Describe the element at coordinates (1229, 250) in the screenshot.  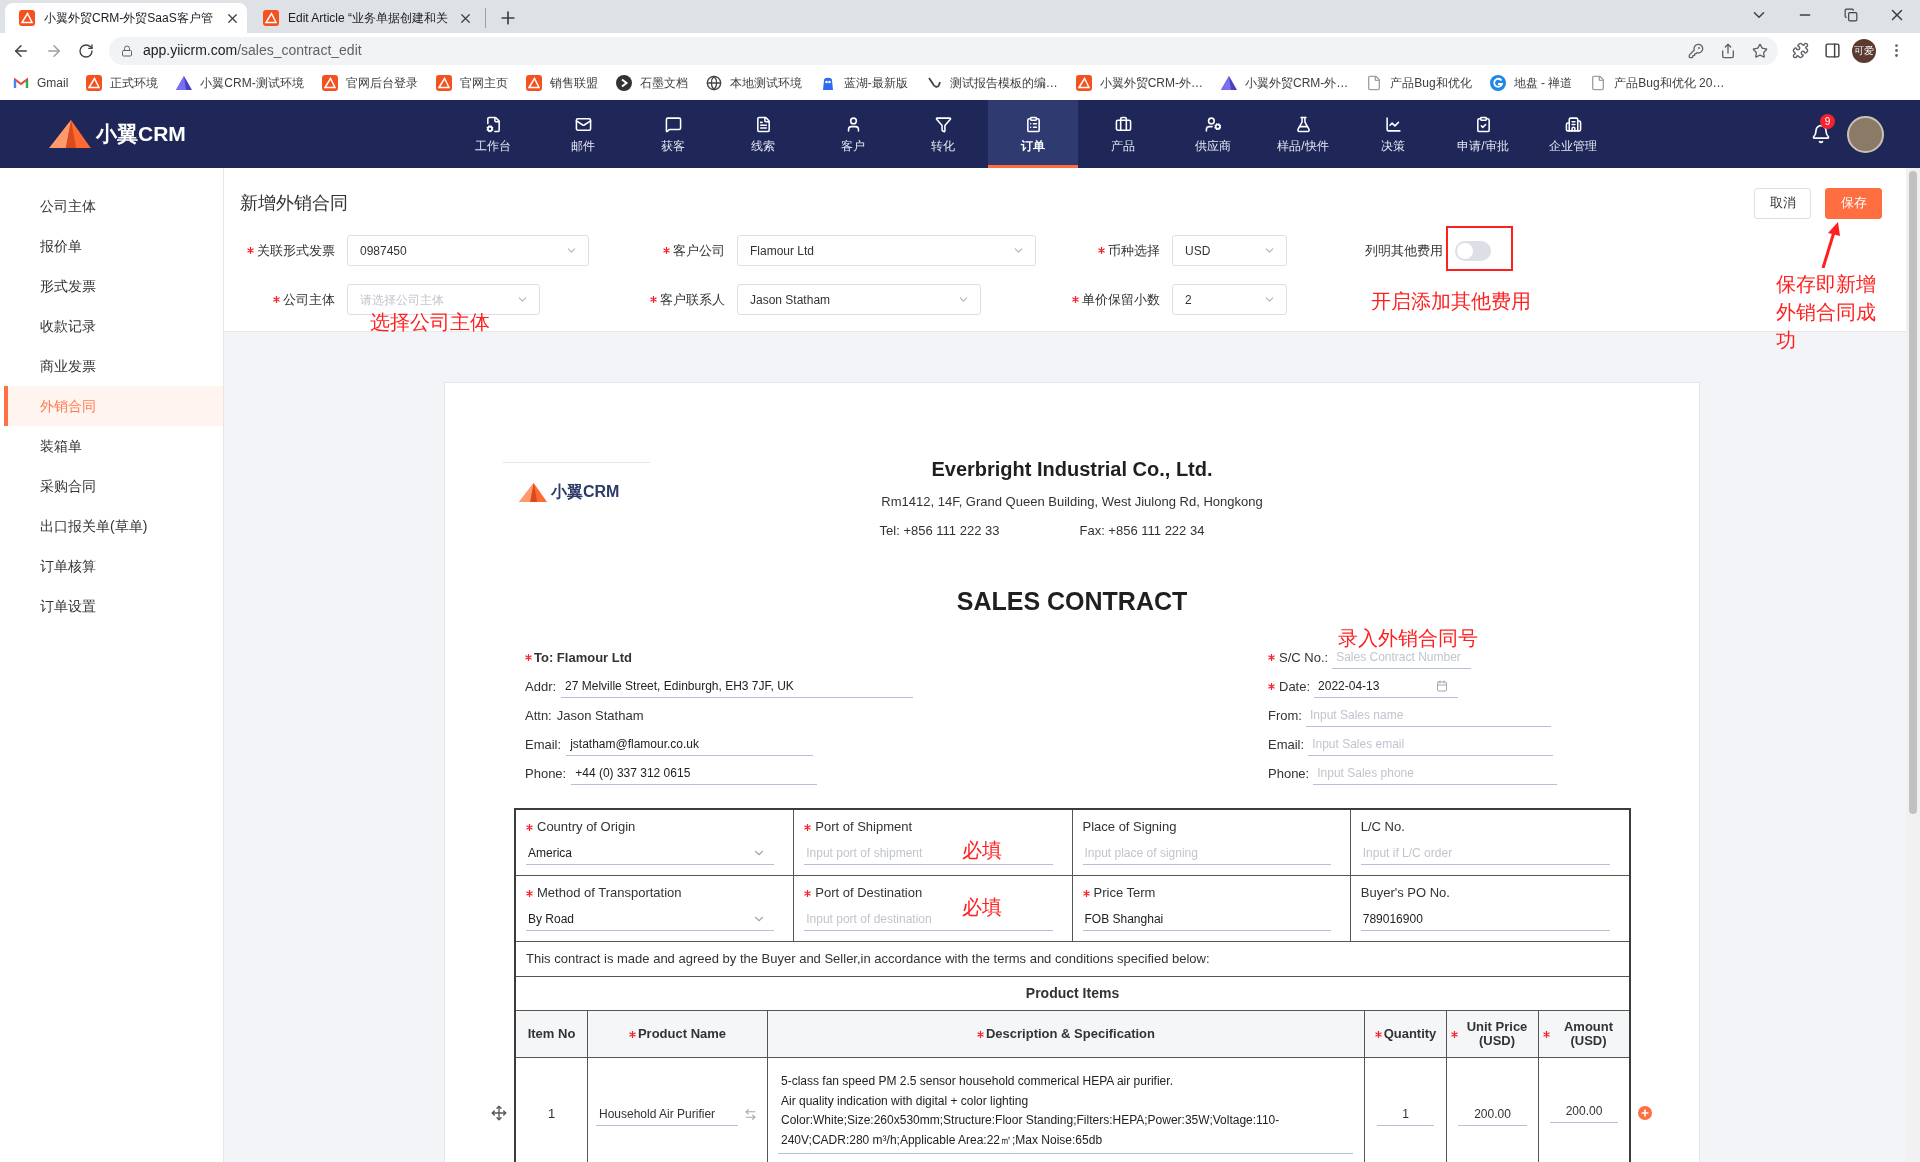
I see `select-field: USD` at that location.